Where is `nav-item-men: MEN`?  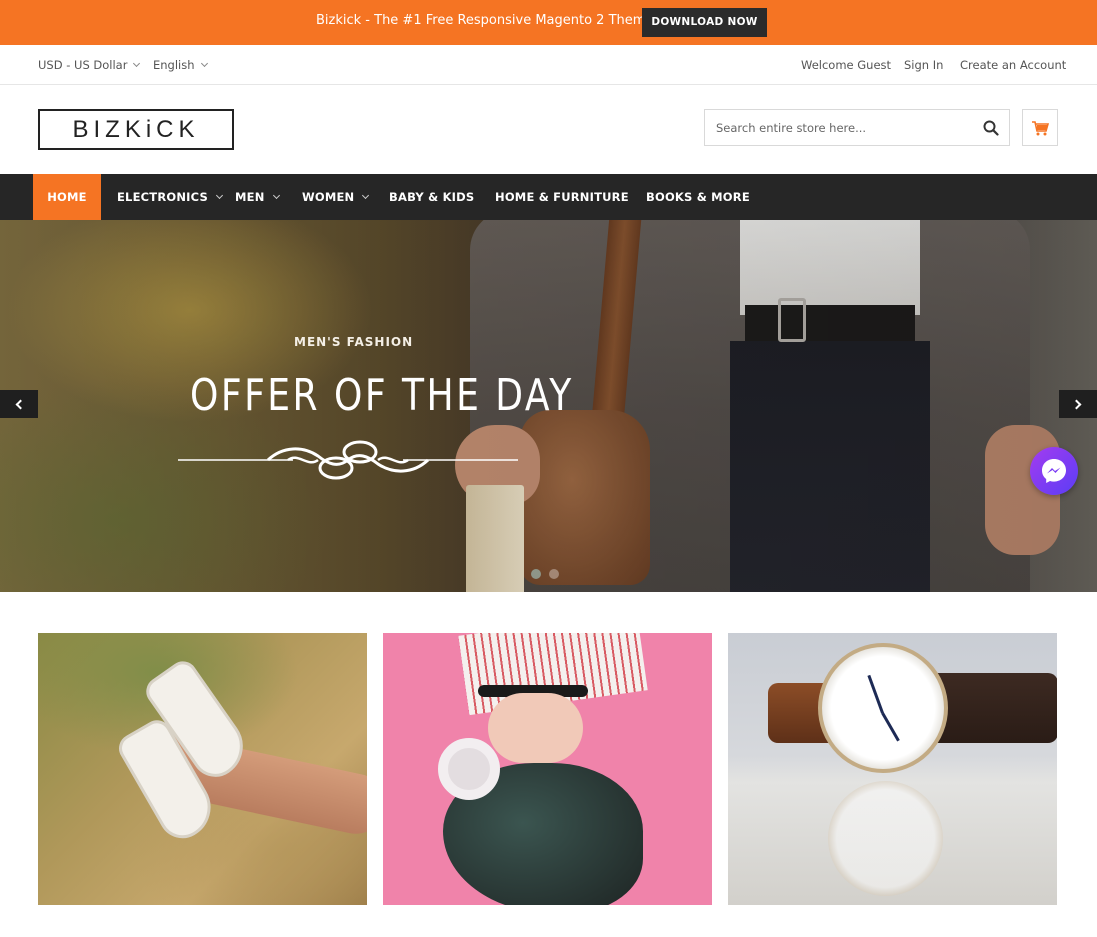
nav-item-men: MEN is located at coordinates (257, 197).